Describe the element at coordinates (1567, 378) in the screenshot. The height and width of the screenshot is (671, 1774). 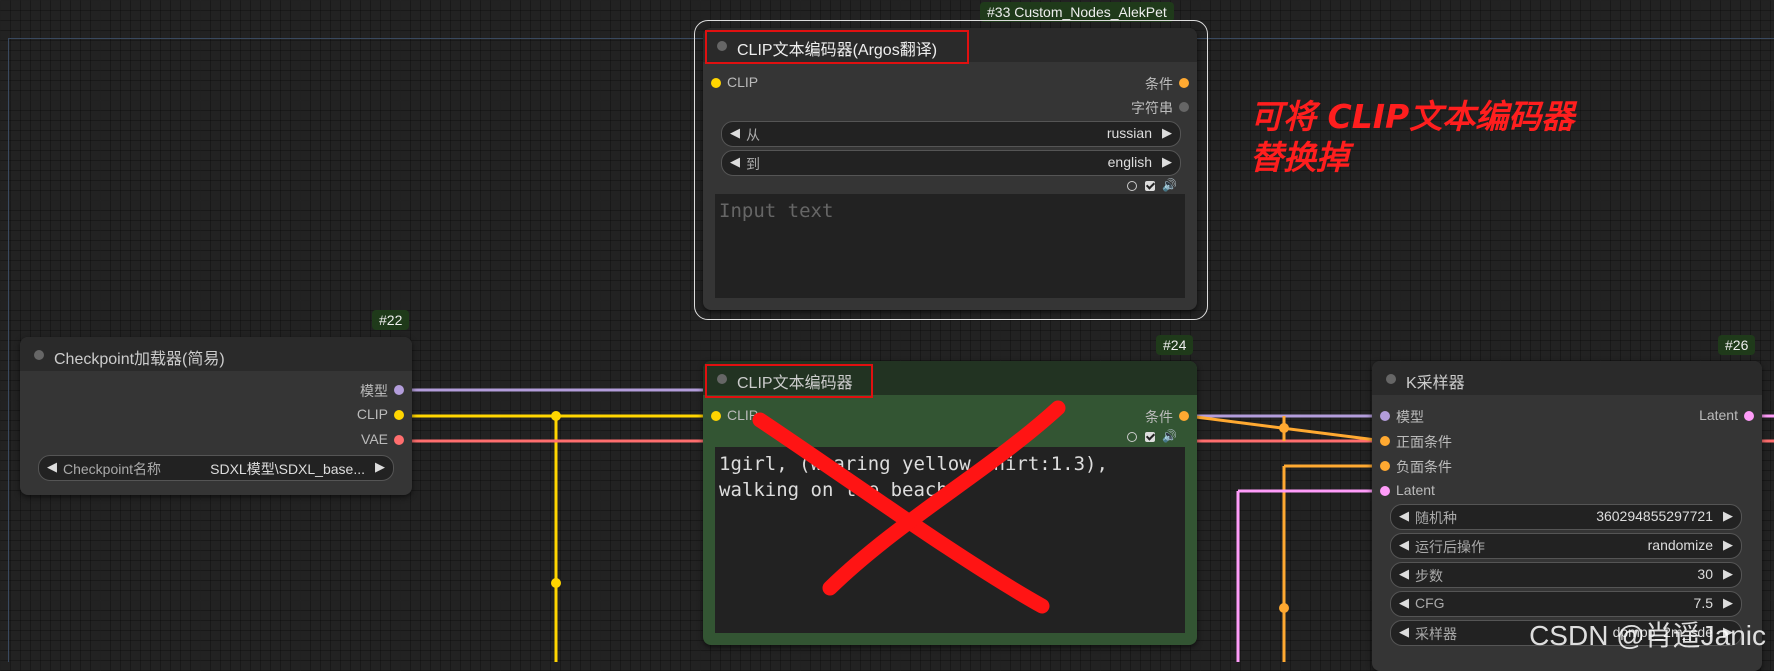
I see `node-header: K采样器` at that location.